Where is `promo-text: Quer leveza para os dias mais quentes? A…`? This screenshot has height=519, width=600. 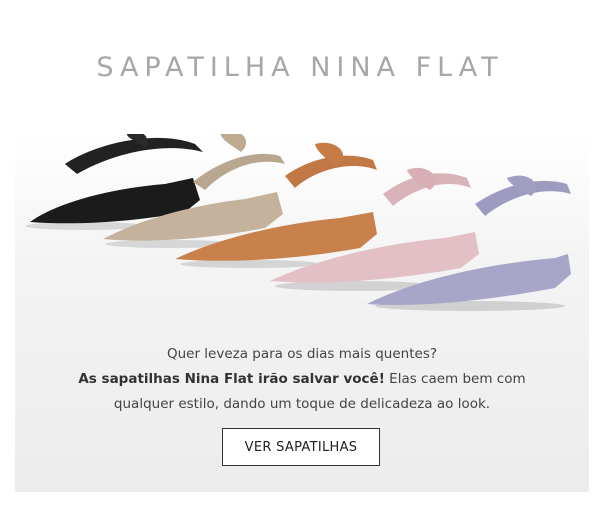
promo-text: Quer leveza para os dias mais quentes? A… is located at coordinates (302, 379).